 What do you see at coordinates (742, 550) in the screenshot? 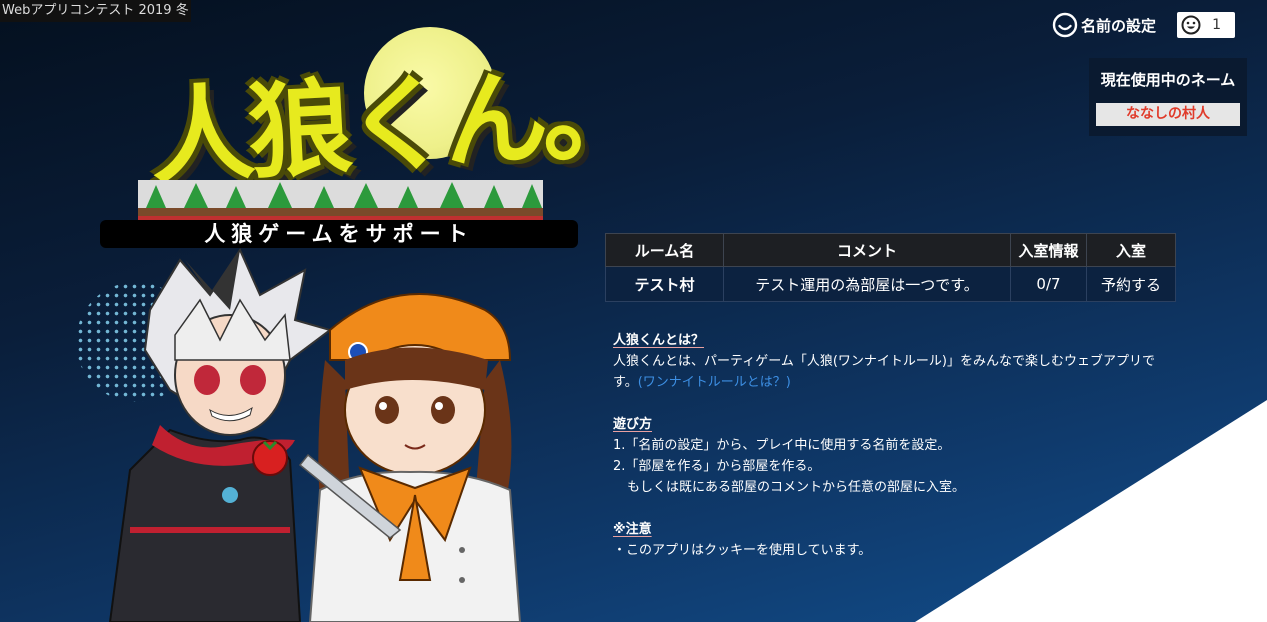
I see `notice-text: ・このアプリはクッキーを使用しています。` at bounding box center [742, 550].